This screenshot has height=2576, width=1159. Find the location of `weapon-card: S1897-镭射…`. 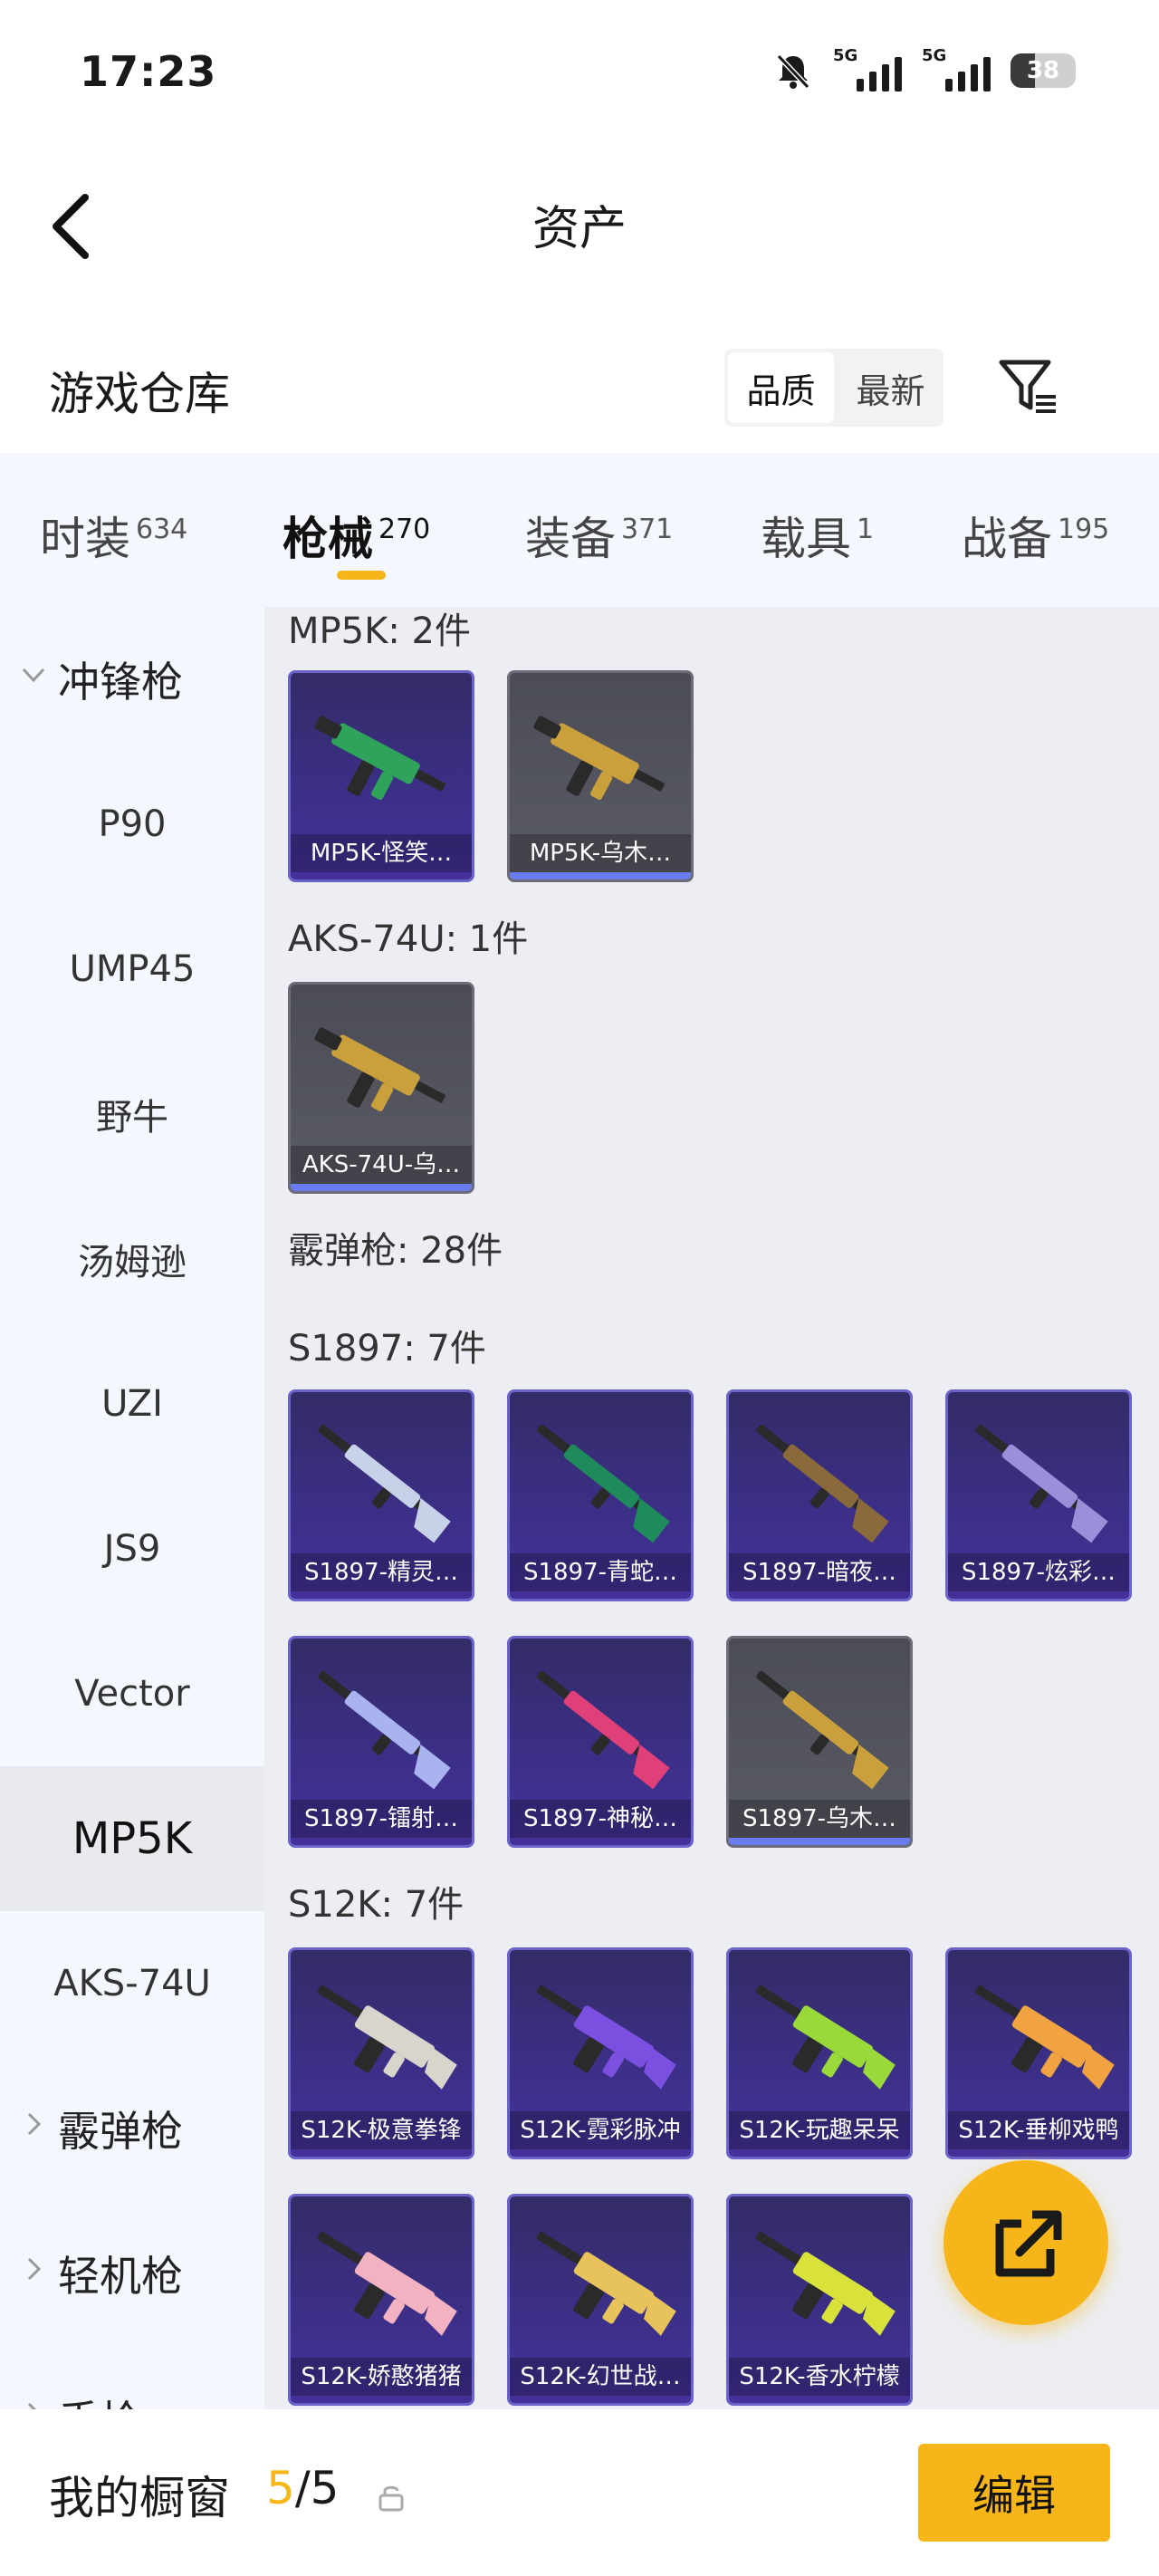

weapon-card: S1897-镭射… is located at coordinates (381, 1742).